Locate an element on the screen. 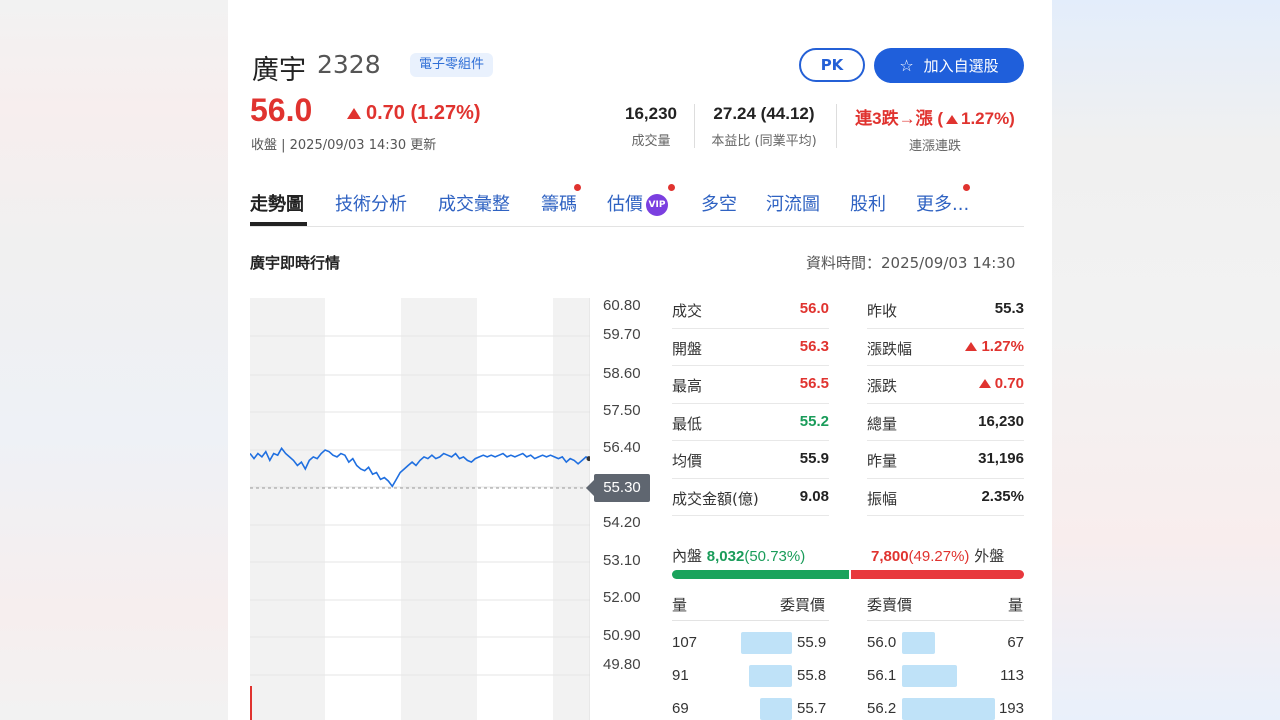 Image resolution: width=1280 pixels, height=720 pixels. ask-volume-bar is located at coordinates (929, 676).